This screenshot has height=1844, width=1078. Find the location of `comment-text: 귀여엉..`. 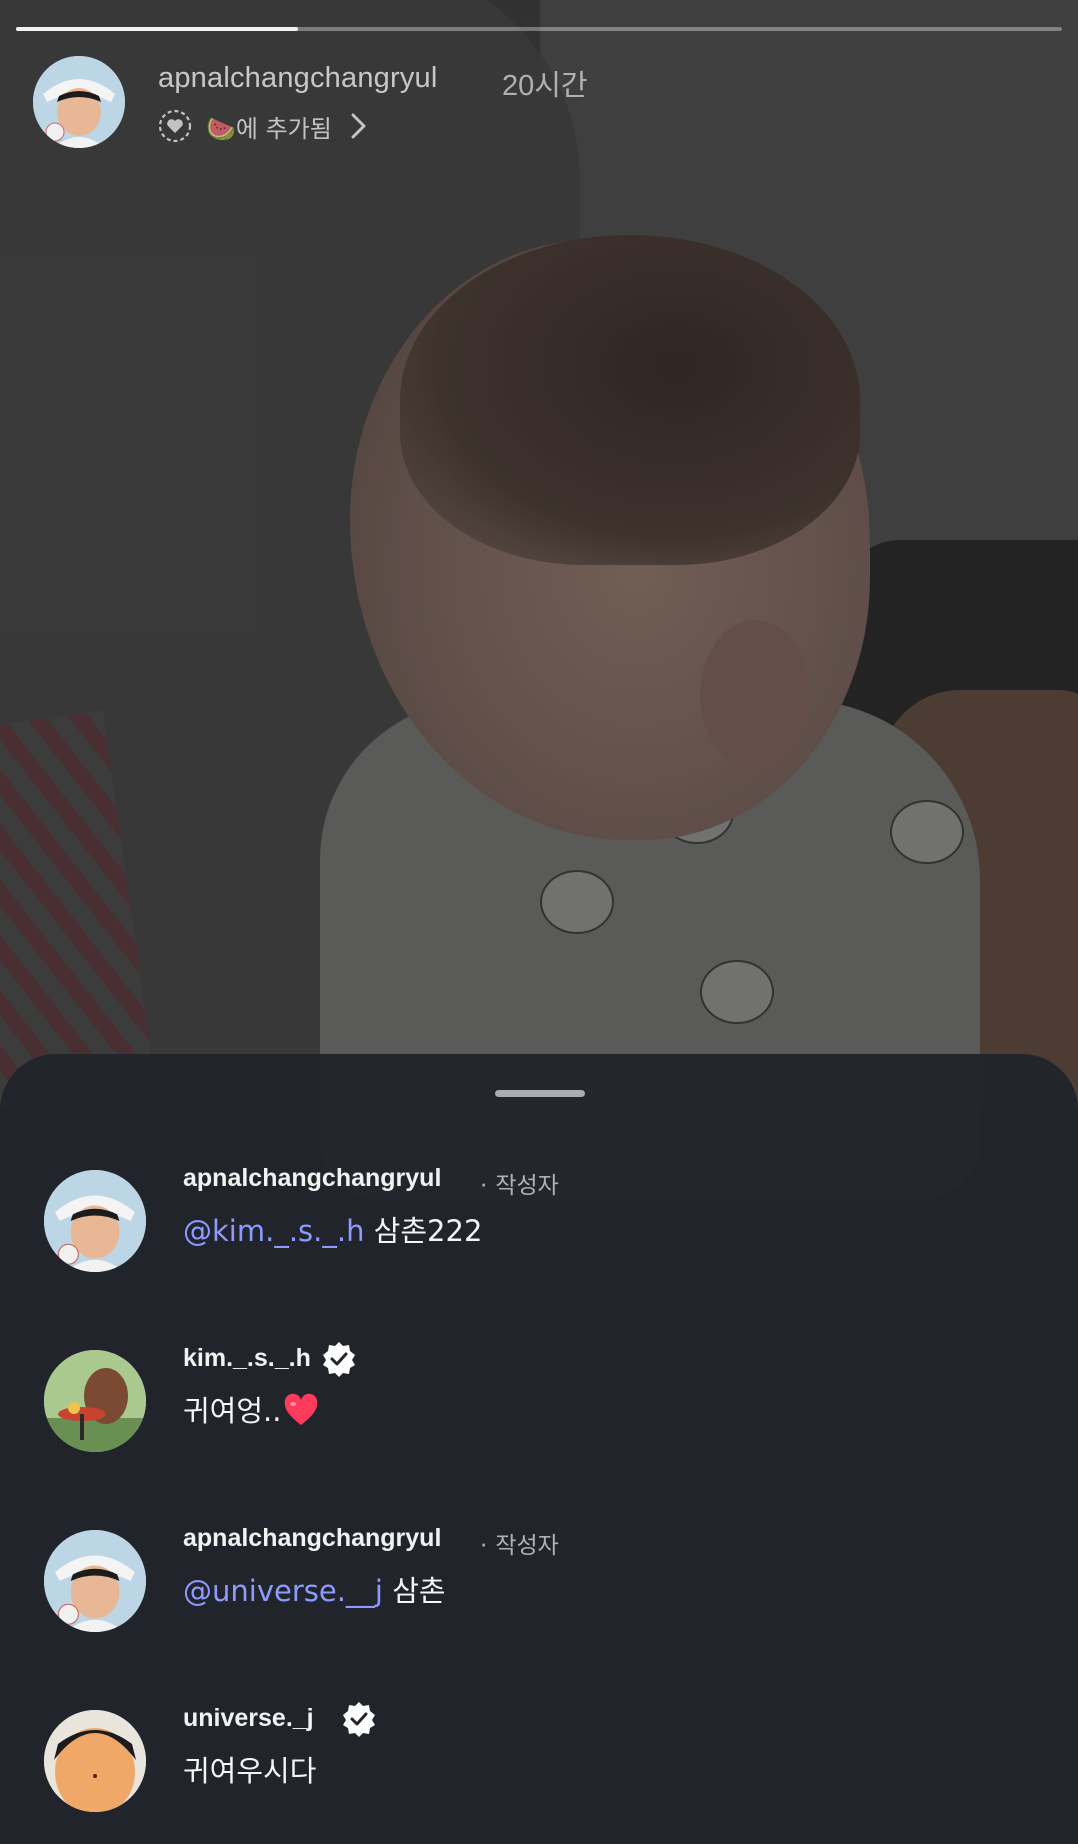

comment-text: 귀여엉.. is located at coordinates (251, 1409).